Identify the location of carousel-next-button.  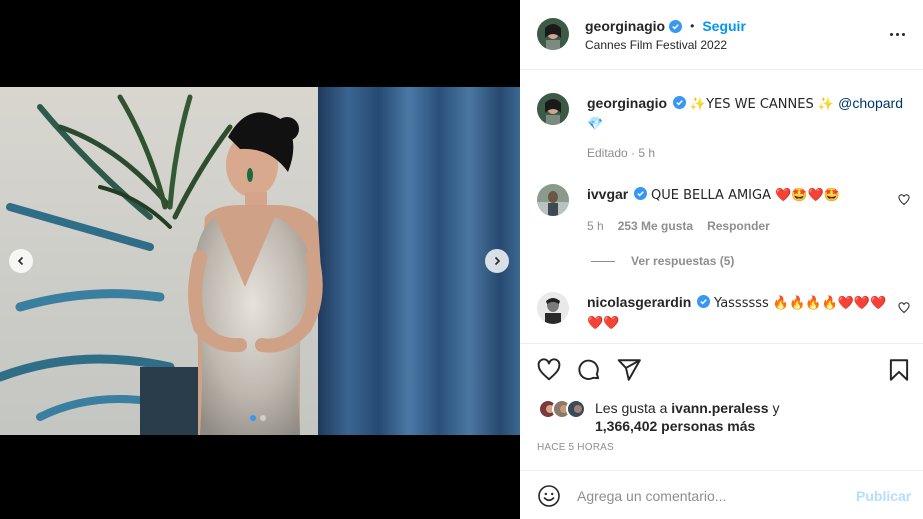
(497, 261).